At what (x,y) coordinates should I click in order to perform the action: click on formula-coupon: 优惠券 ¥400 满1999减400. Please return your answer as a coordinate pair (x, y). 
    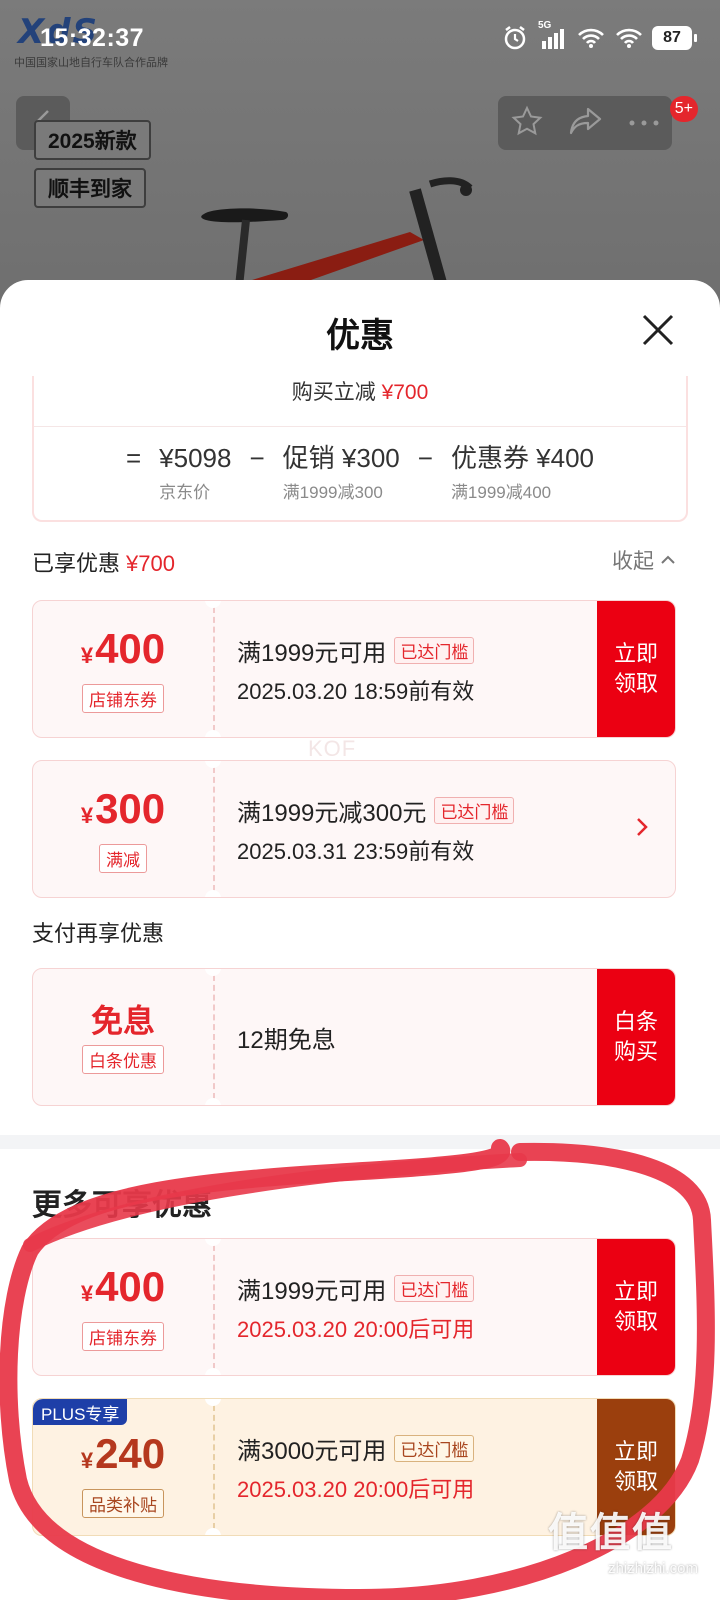
    Looking at the image, I should click on (522, 471).